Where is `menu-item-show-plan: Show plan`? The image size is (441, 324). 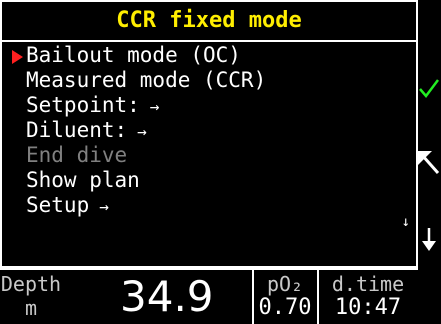
menu-item-show-plan: Show plan is located at coordinates (209, 180).